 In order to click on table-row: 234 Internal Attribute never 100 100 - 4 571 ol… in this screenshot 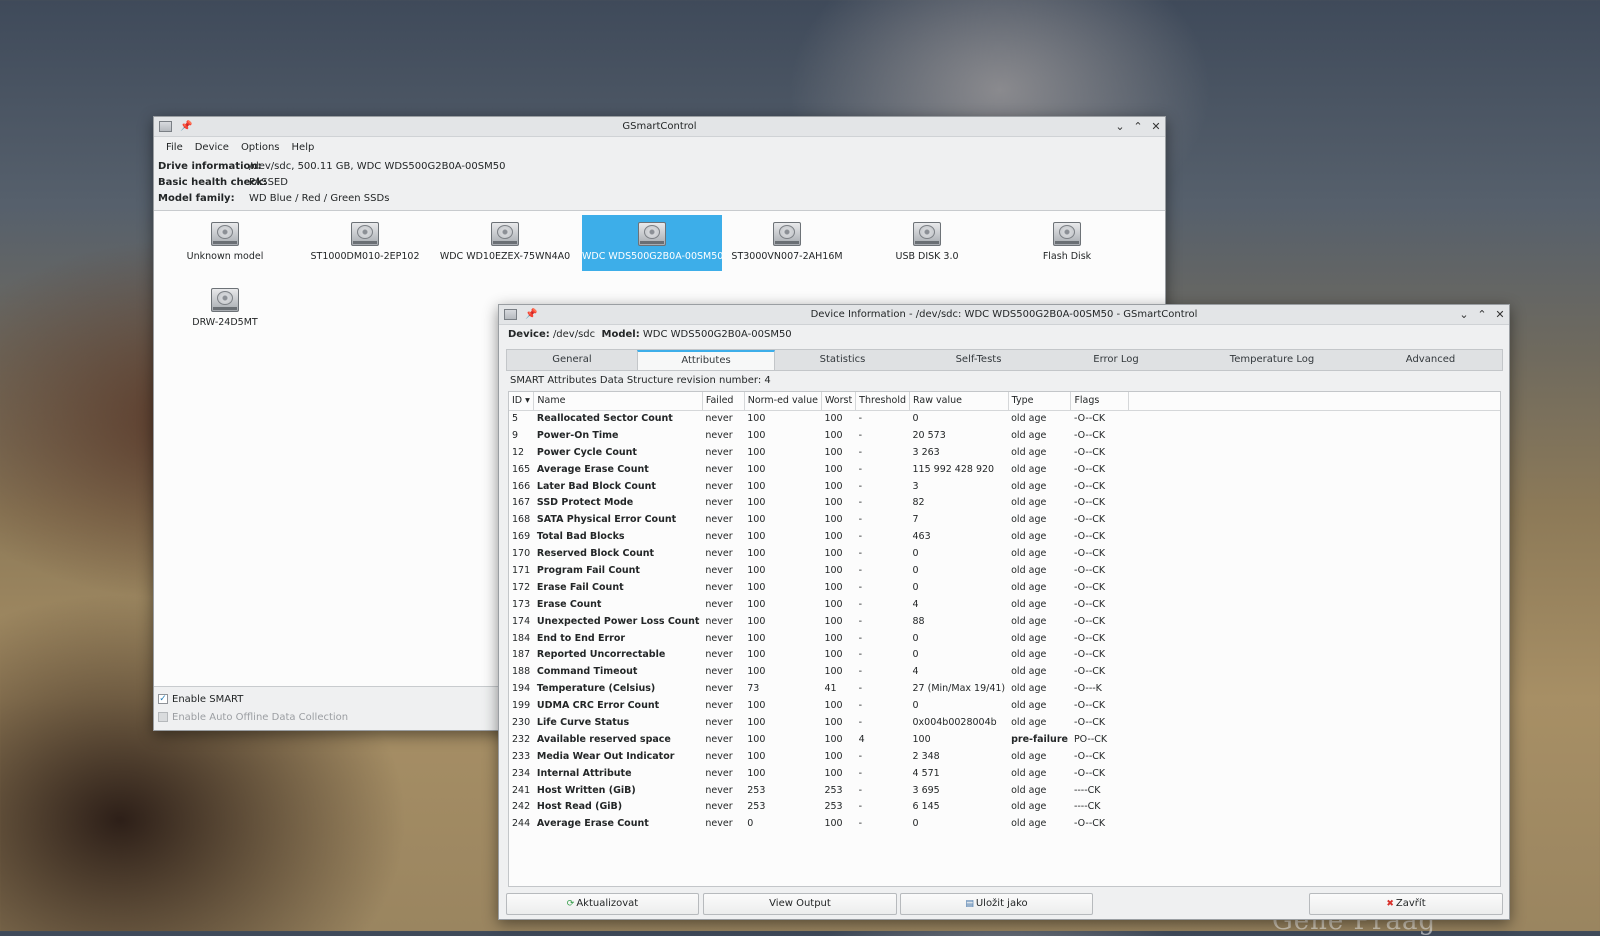, I will do `click(1004, 773)`.